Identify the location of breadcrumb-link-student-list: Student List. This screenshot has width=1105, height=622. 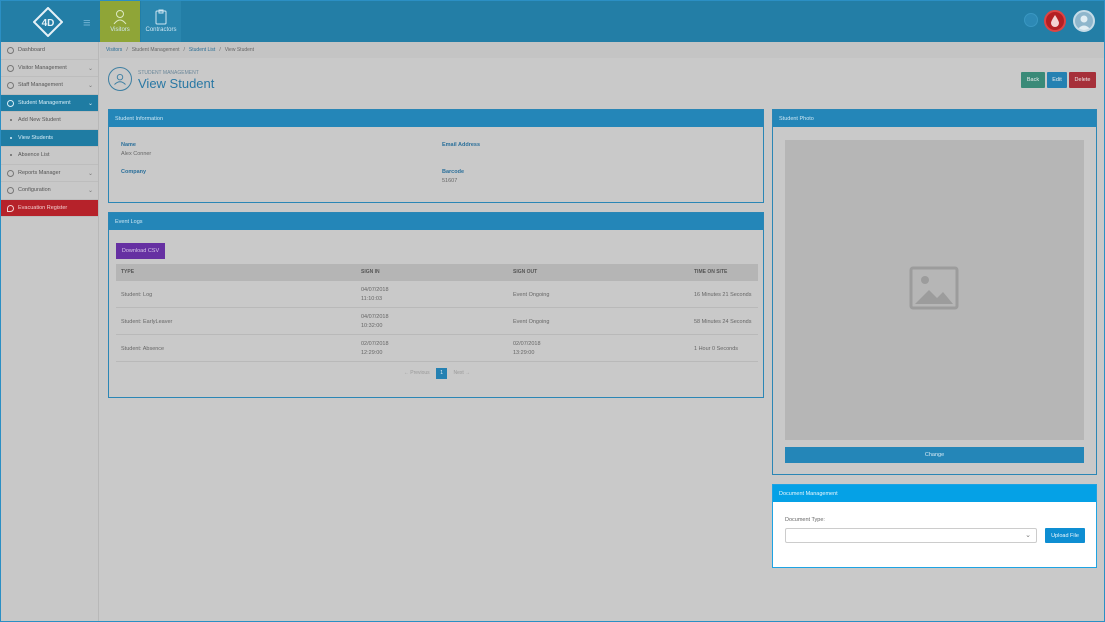
(202, 50).